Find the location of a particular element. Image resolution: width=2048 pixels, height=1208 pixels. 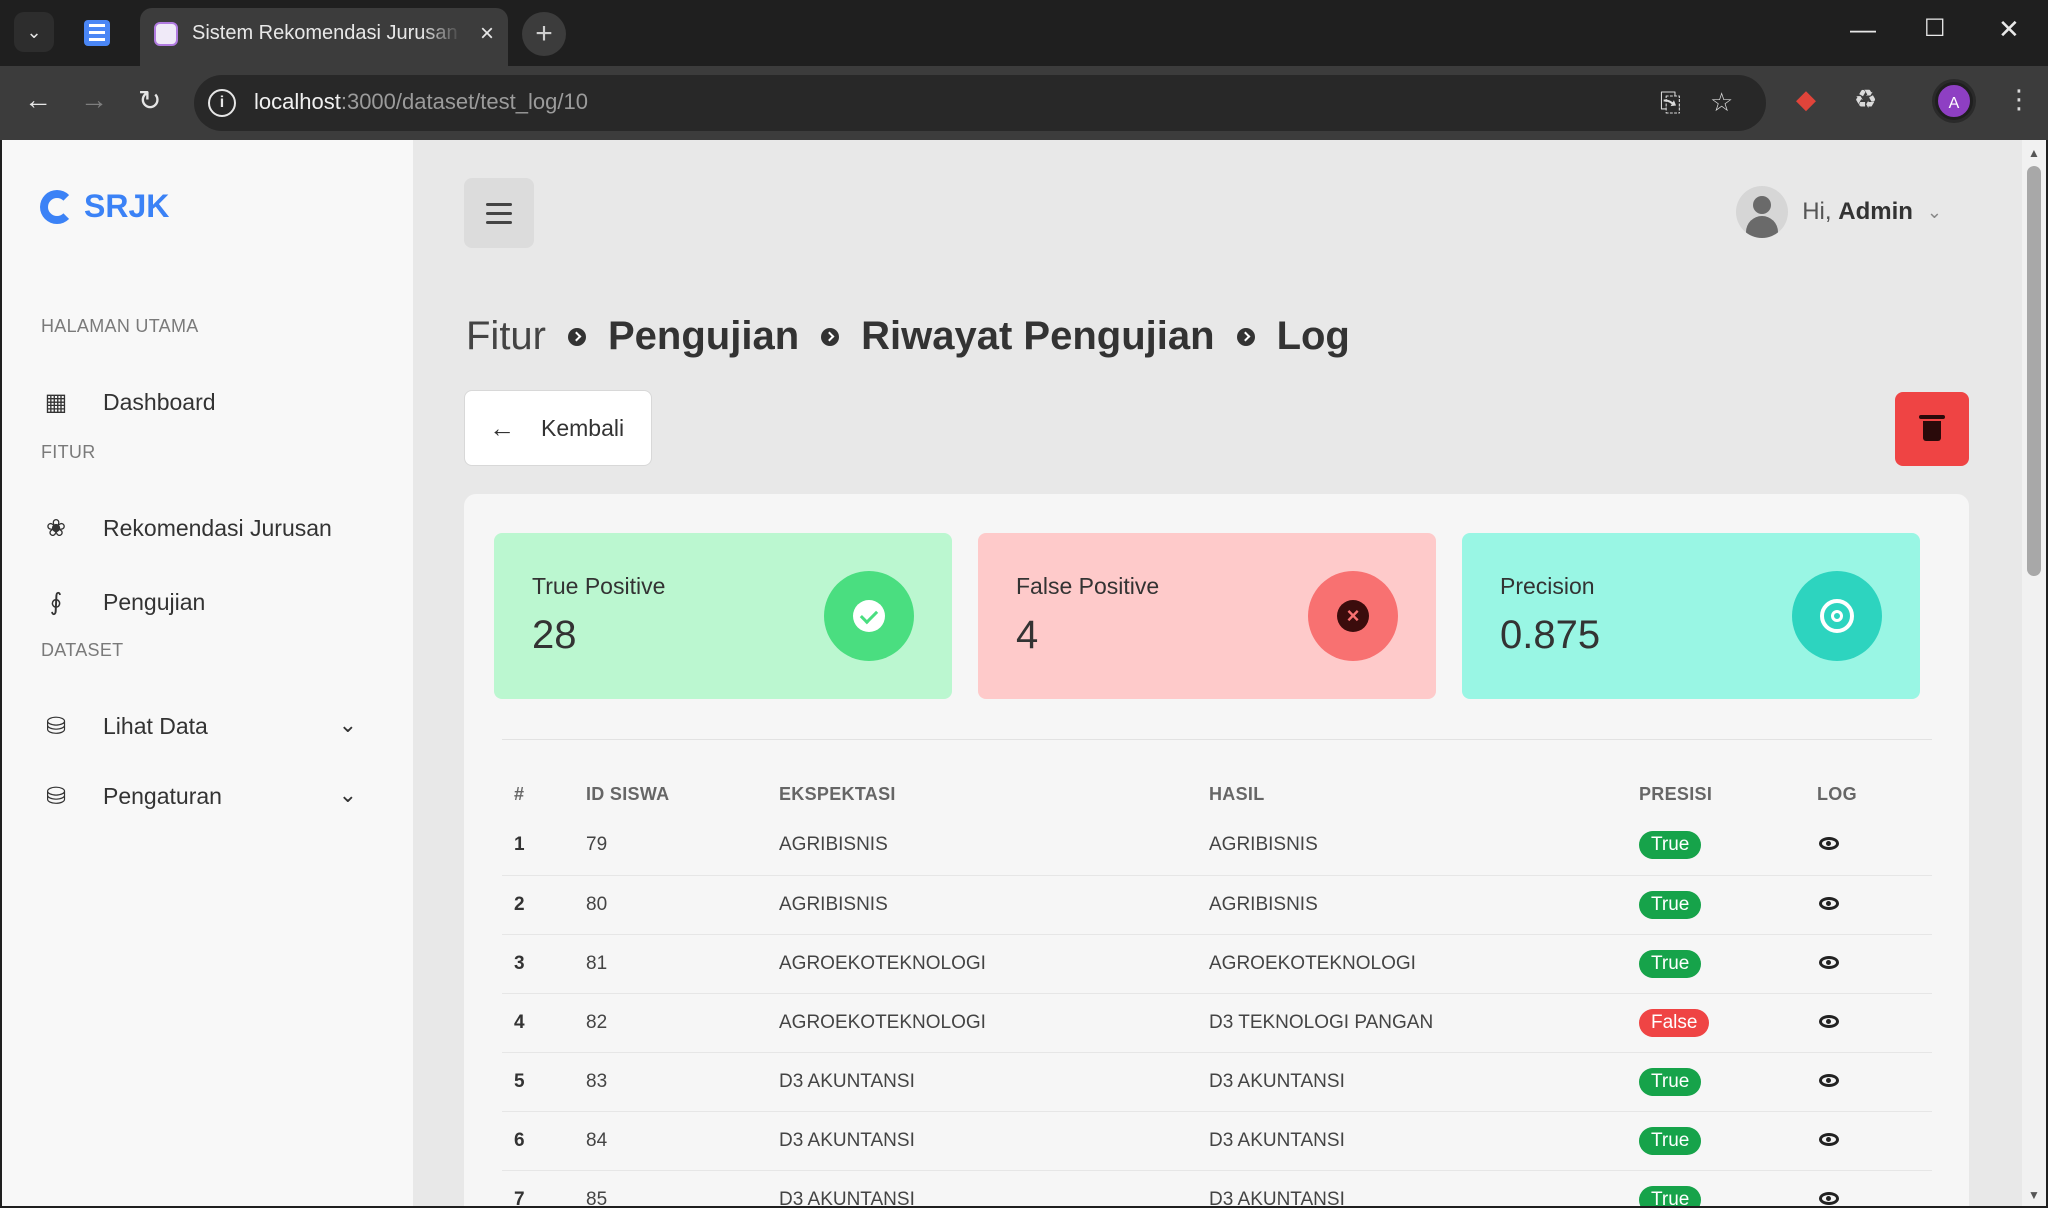

column-header-hasil: HASIL is located at coordinates (1237, 793).